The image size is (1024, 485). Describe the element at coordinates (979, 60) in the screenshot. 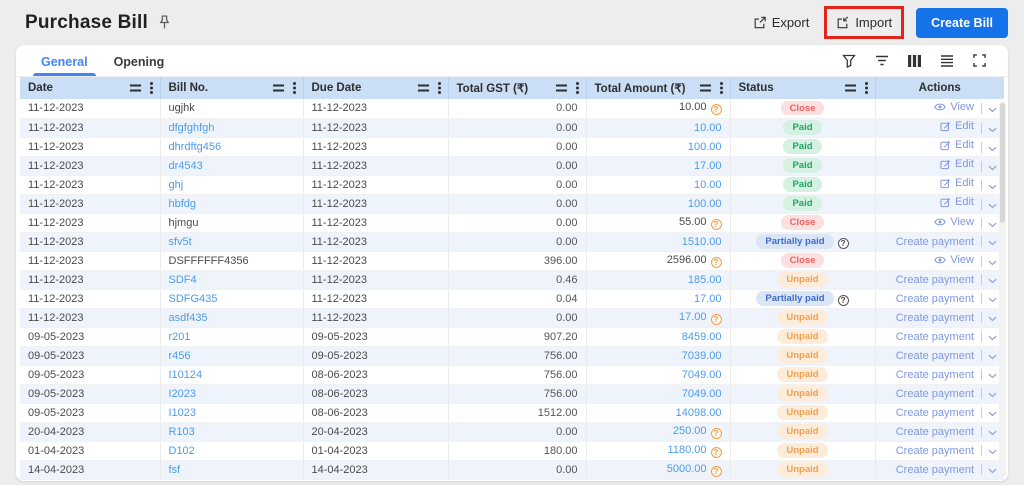

I see `fullscreen-icon` at that location.